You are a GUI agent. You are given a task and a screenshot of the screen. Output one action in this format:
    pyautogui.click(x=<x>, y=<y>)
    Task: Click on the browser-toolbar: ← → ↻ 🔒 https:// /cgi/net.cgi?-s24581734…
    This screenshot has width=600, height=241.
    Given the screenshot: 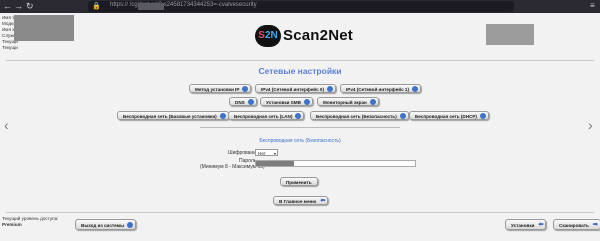 What is the action you would take?
    pyautogui.click(x=300, y=6)
    